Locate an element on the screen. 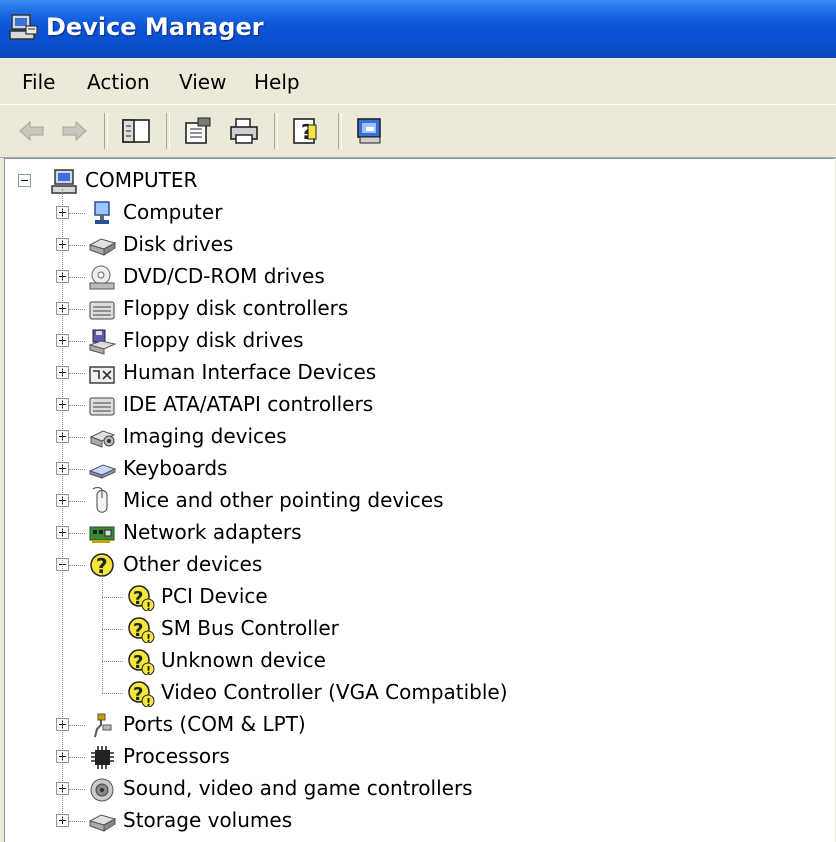  floppy-icon is located at coordinates (102, 342).